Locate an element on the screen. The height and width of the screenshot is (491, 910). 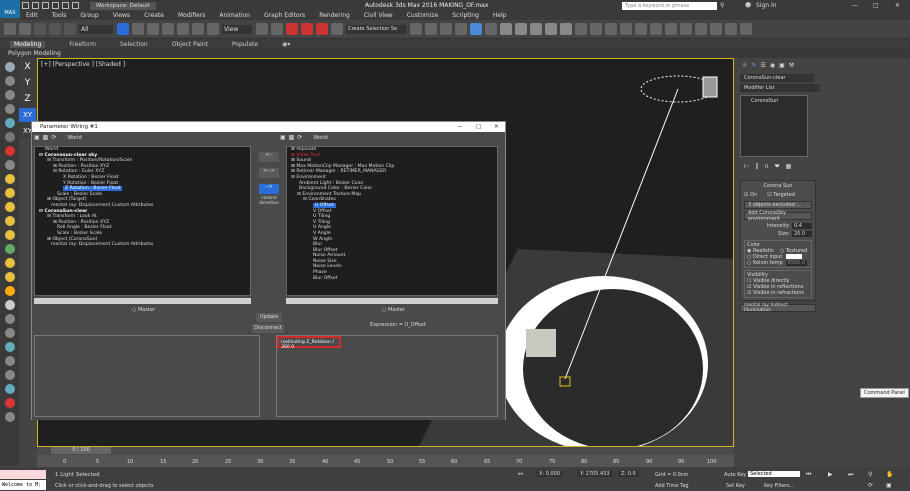
menu-modifiers: Modifiers is located at coordinates (191, 15).